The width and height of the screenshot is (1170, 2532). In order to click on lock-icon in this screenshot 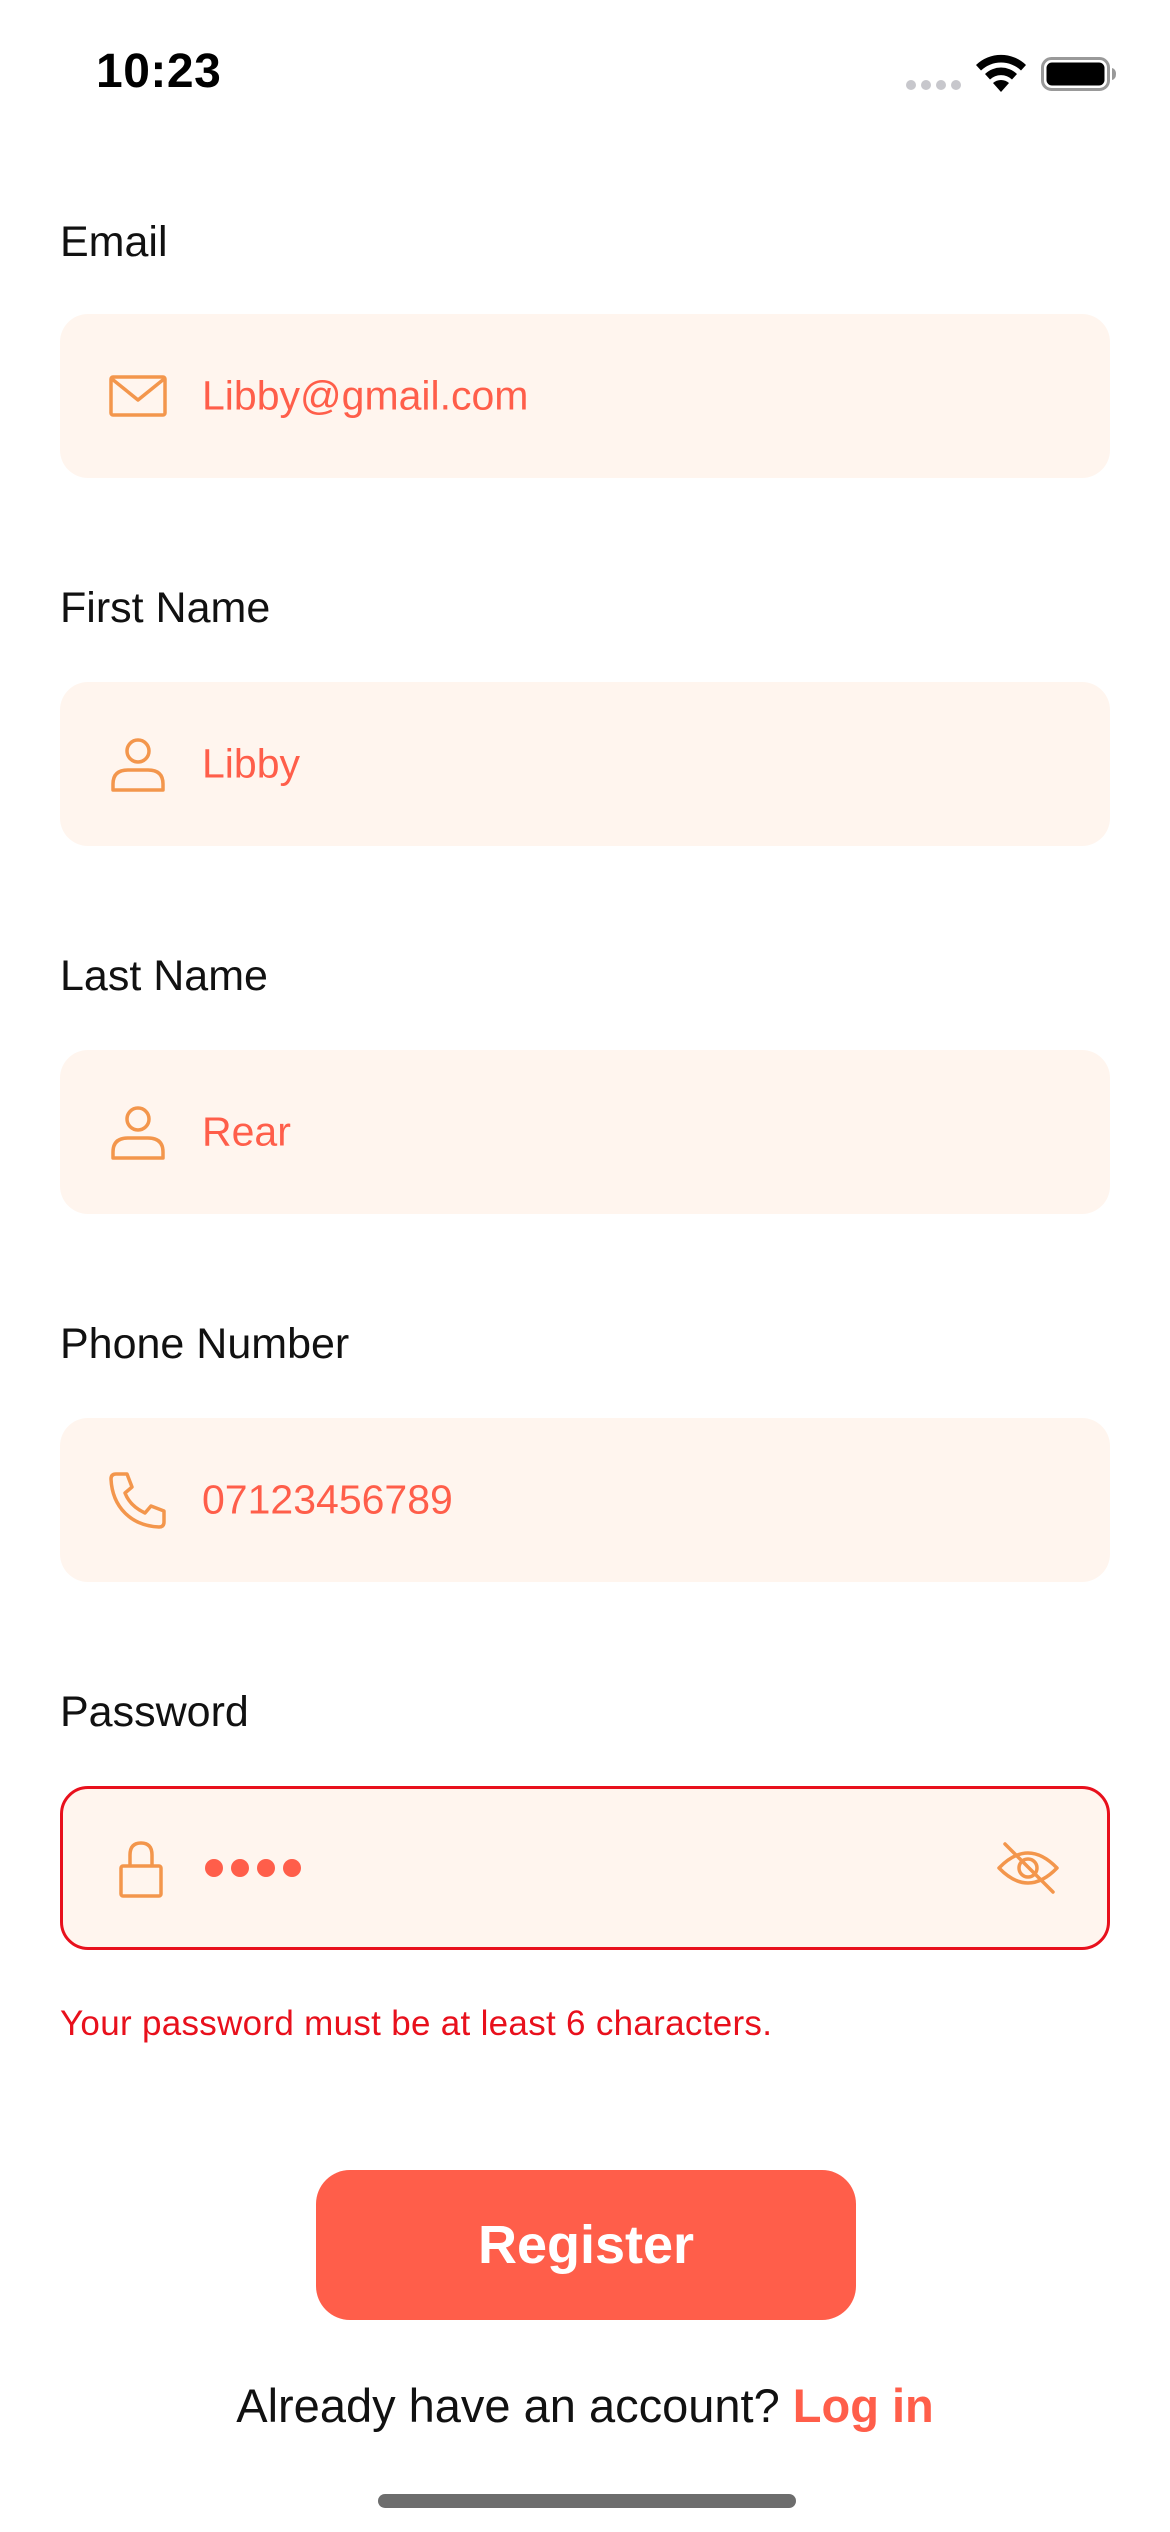, I will do `click(141, 1869)`.